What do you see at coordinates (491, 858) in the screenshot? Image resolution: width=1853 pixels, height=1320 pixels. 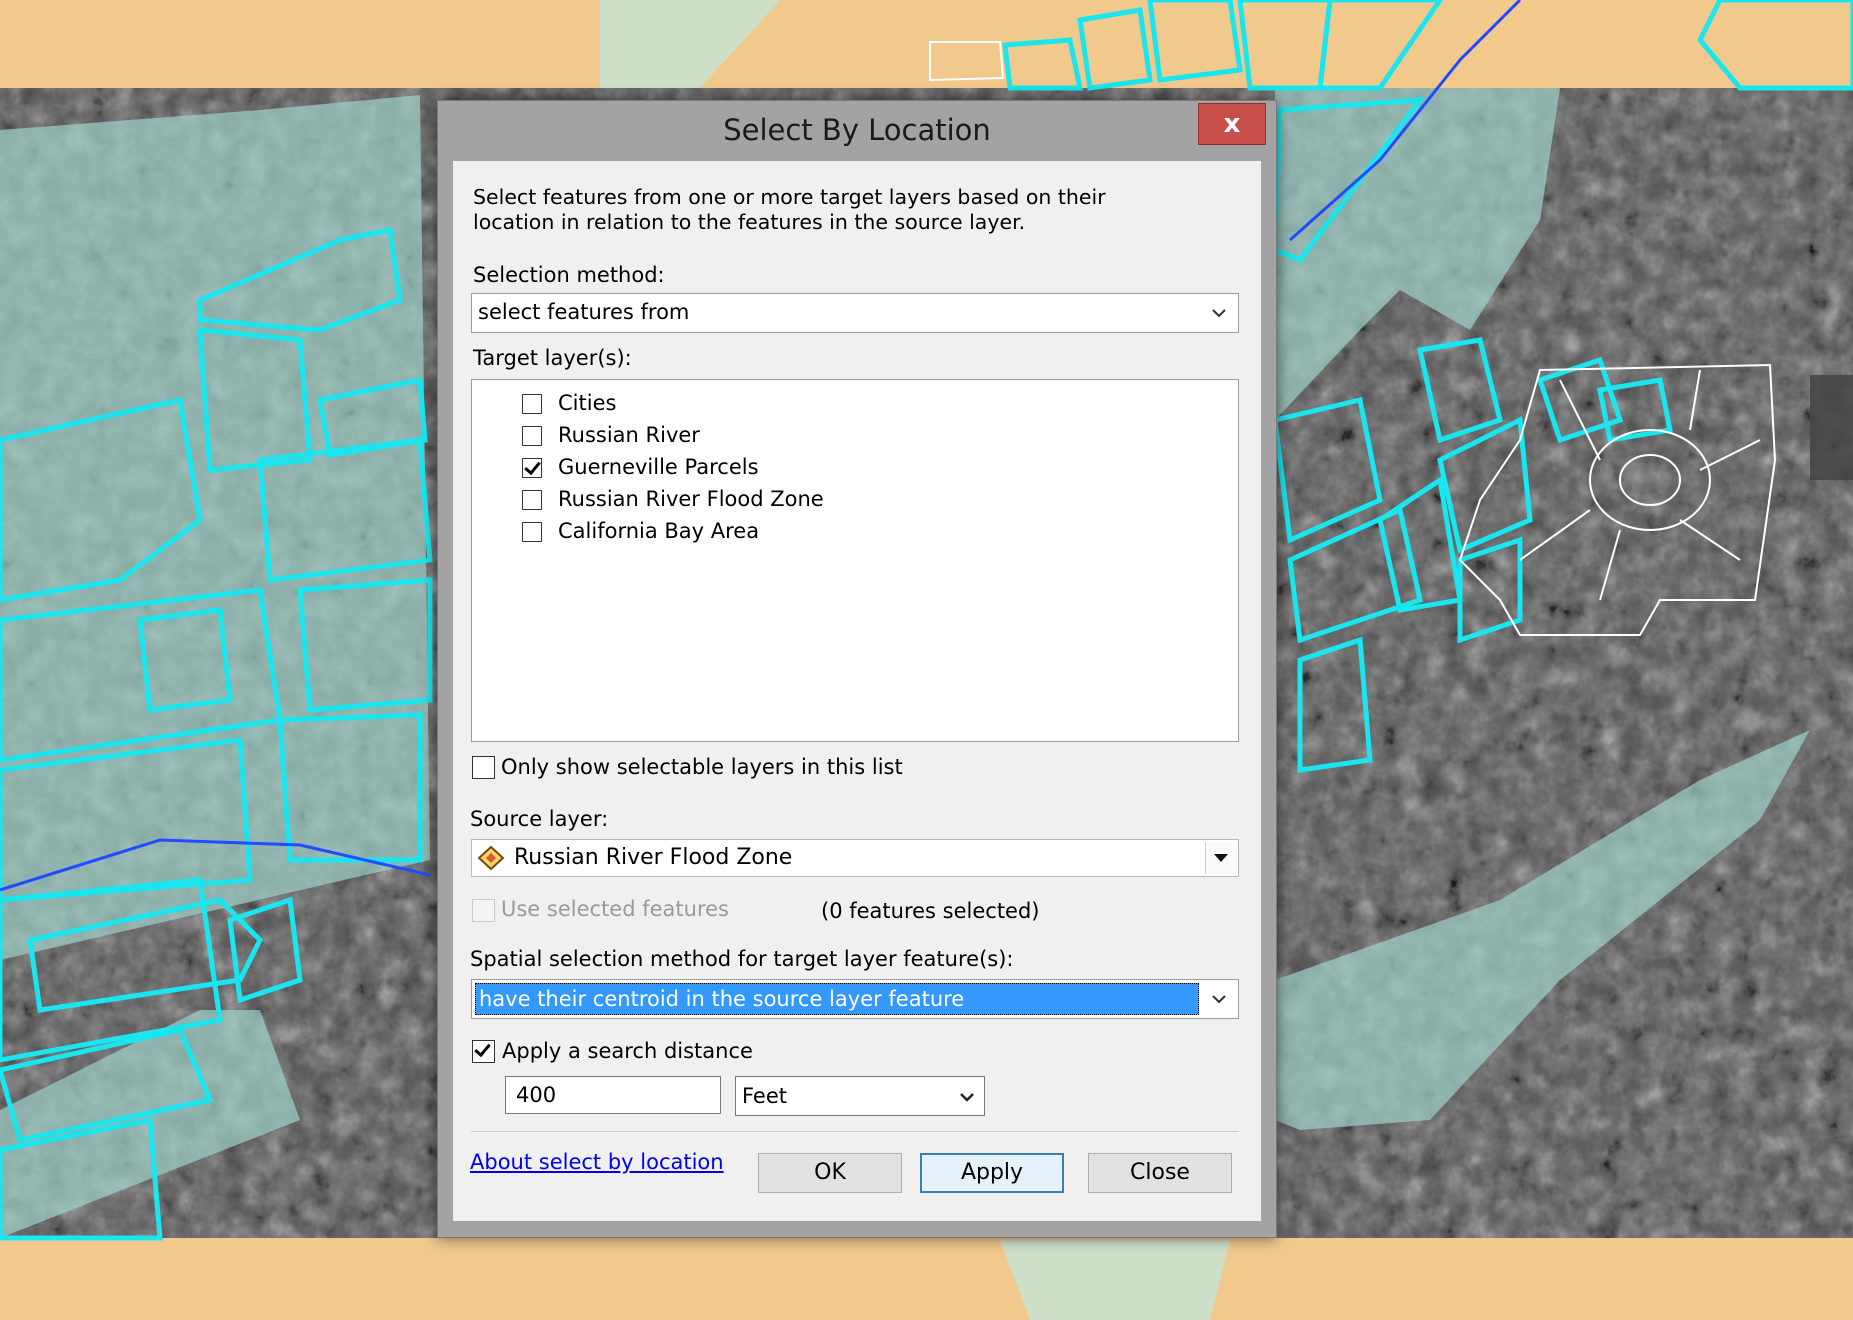 I see `polygon-layer-icon` at bounding box center [491, 858].